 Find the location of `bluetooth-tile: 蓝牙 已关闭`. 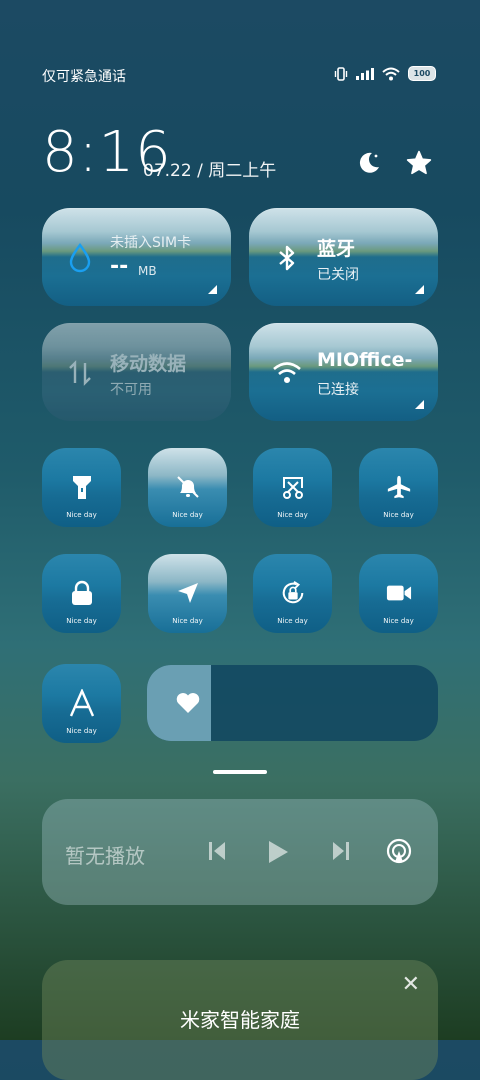

bluetooth-tile: 蓝牙 已关闭 is located at coordinates (343, 257).